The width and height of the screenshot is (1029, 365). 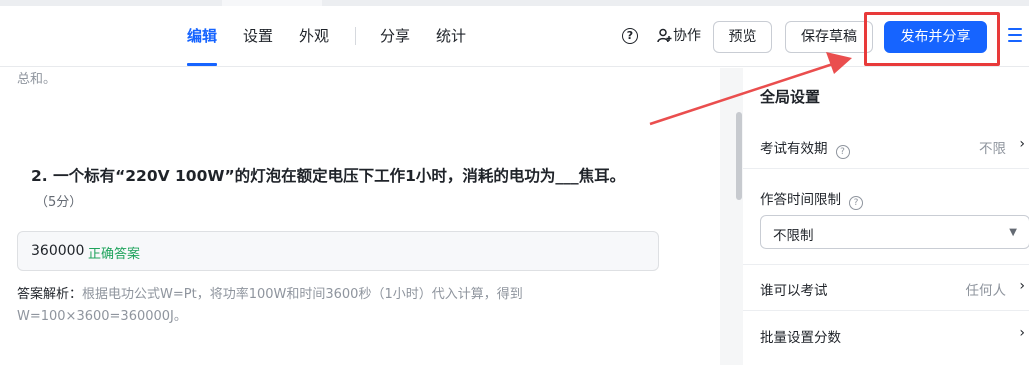 I want to click on tab-stats: 统计, so click(x=451, y=36).